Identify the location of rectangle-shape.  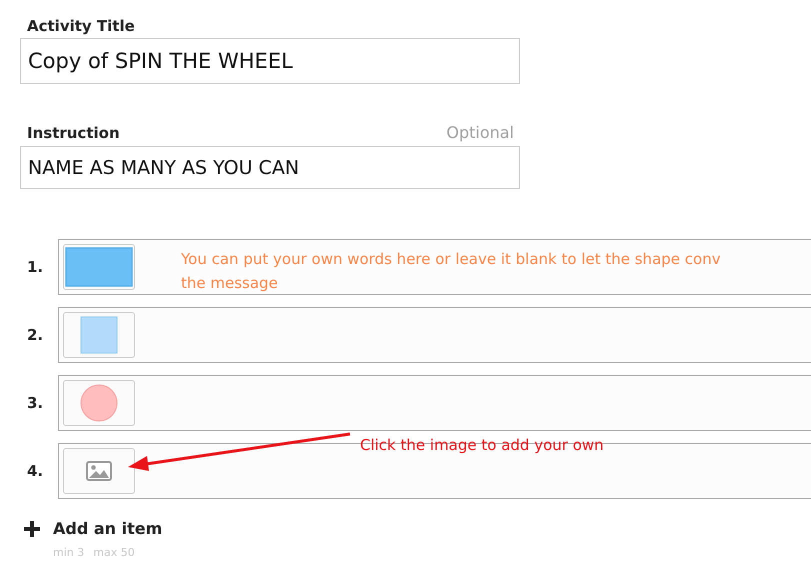
(99, 267).